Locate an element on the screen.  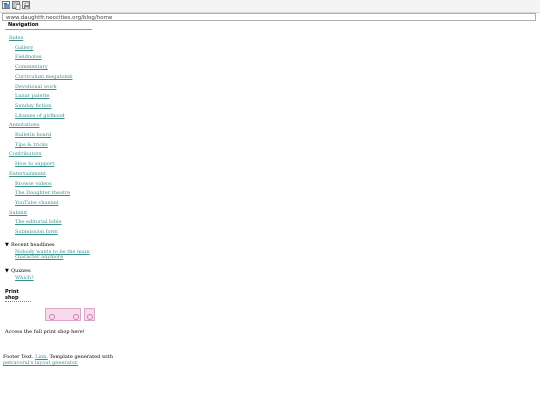
layout-generator-link: petracoral's layout generator. is located at coordinates (40, 363).